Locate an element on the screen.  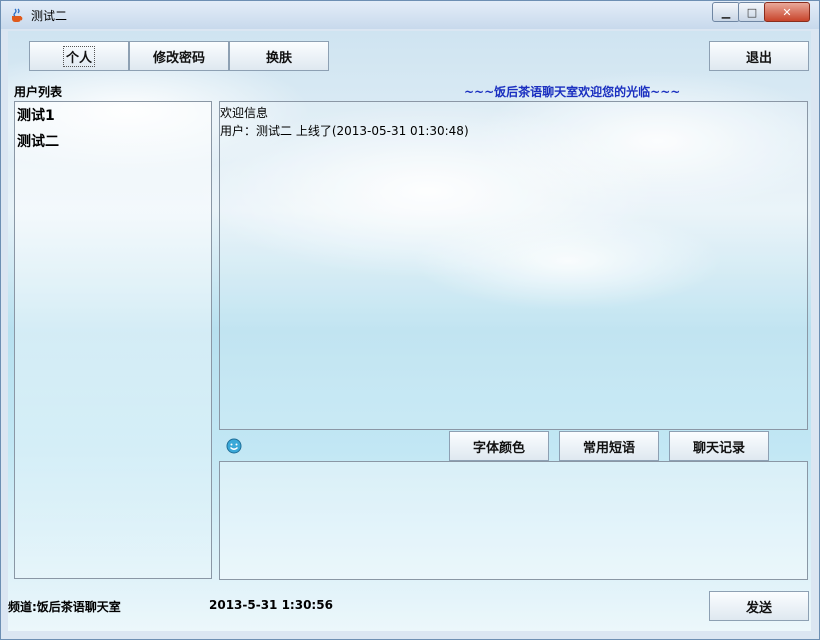
clock-label: 2013-5-31 1:30:56 is located at coordinates (271, 605).